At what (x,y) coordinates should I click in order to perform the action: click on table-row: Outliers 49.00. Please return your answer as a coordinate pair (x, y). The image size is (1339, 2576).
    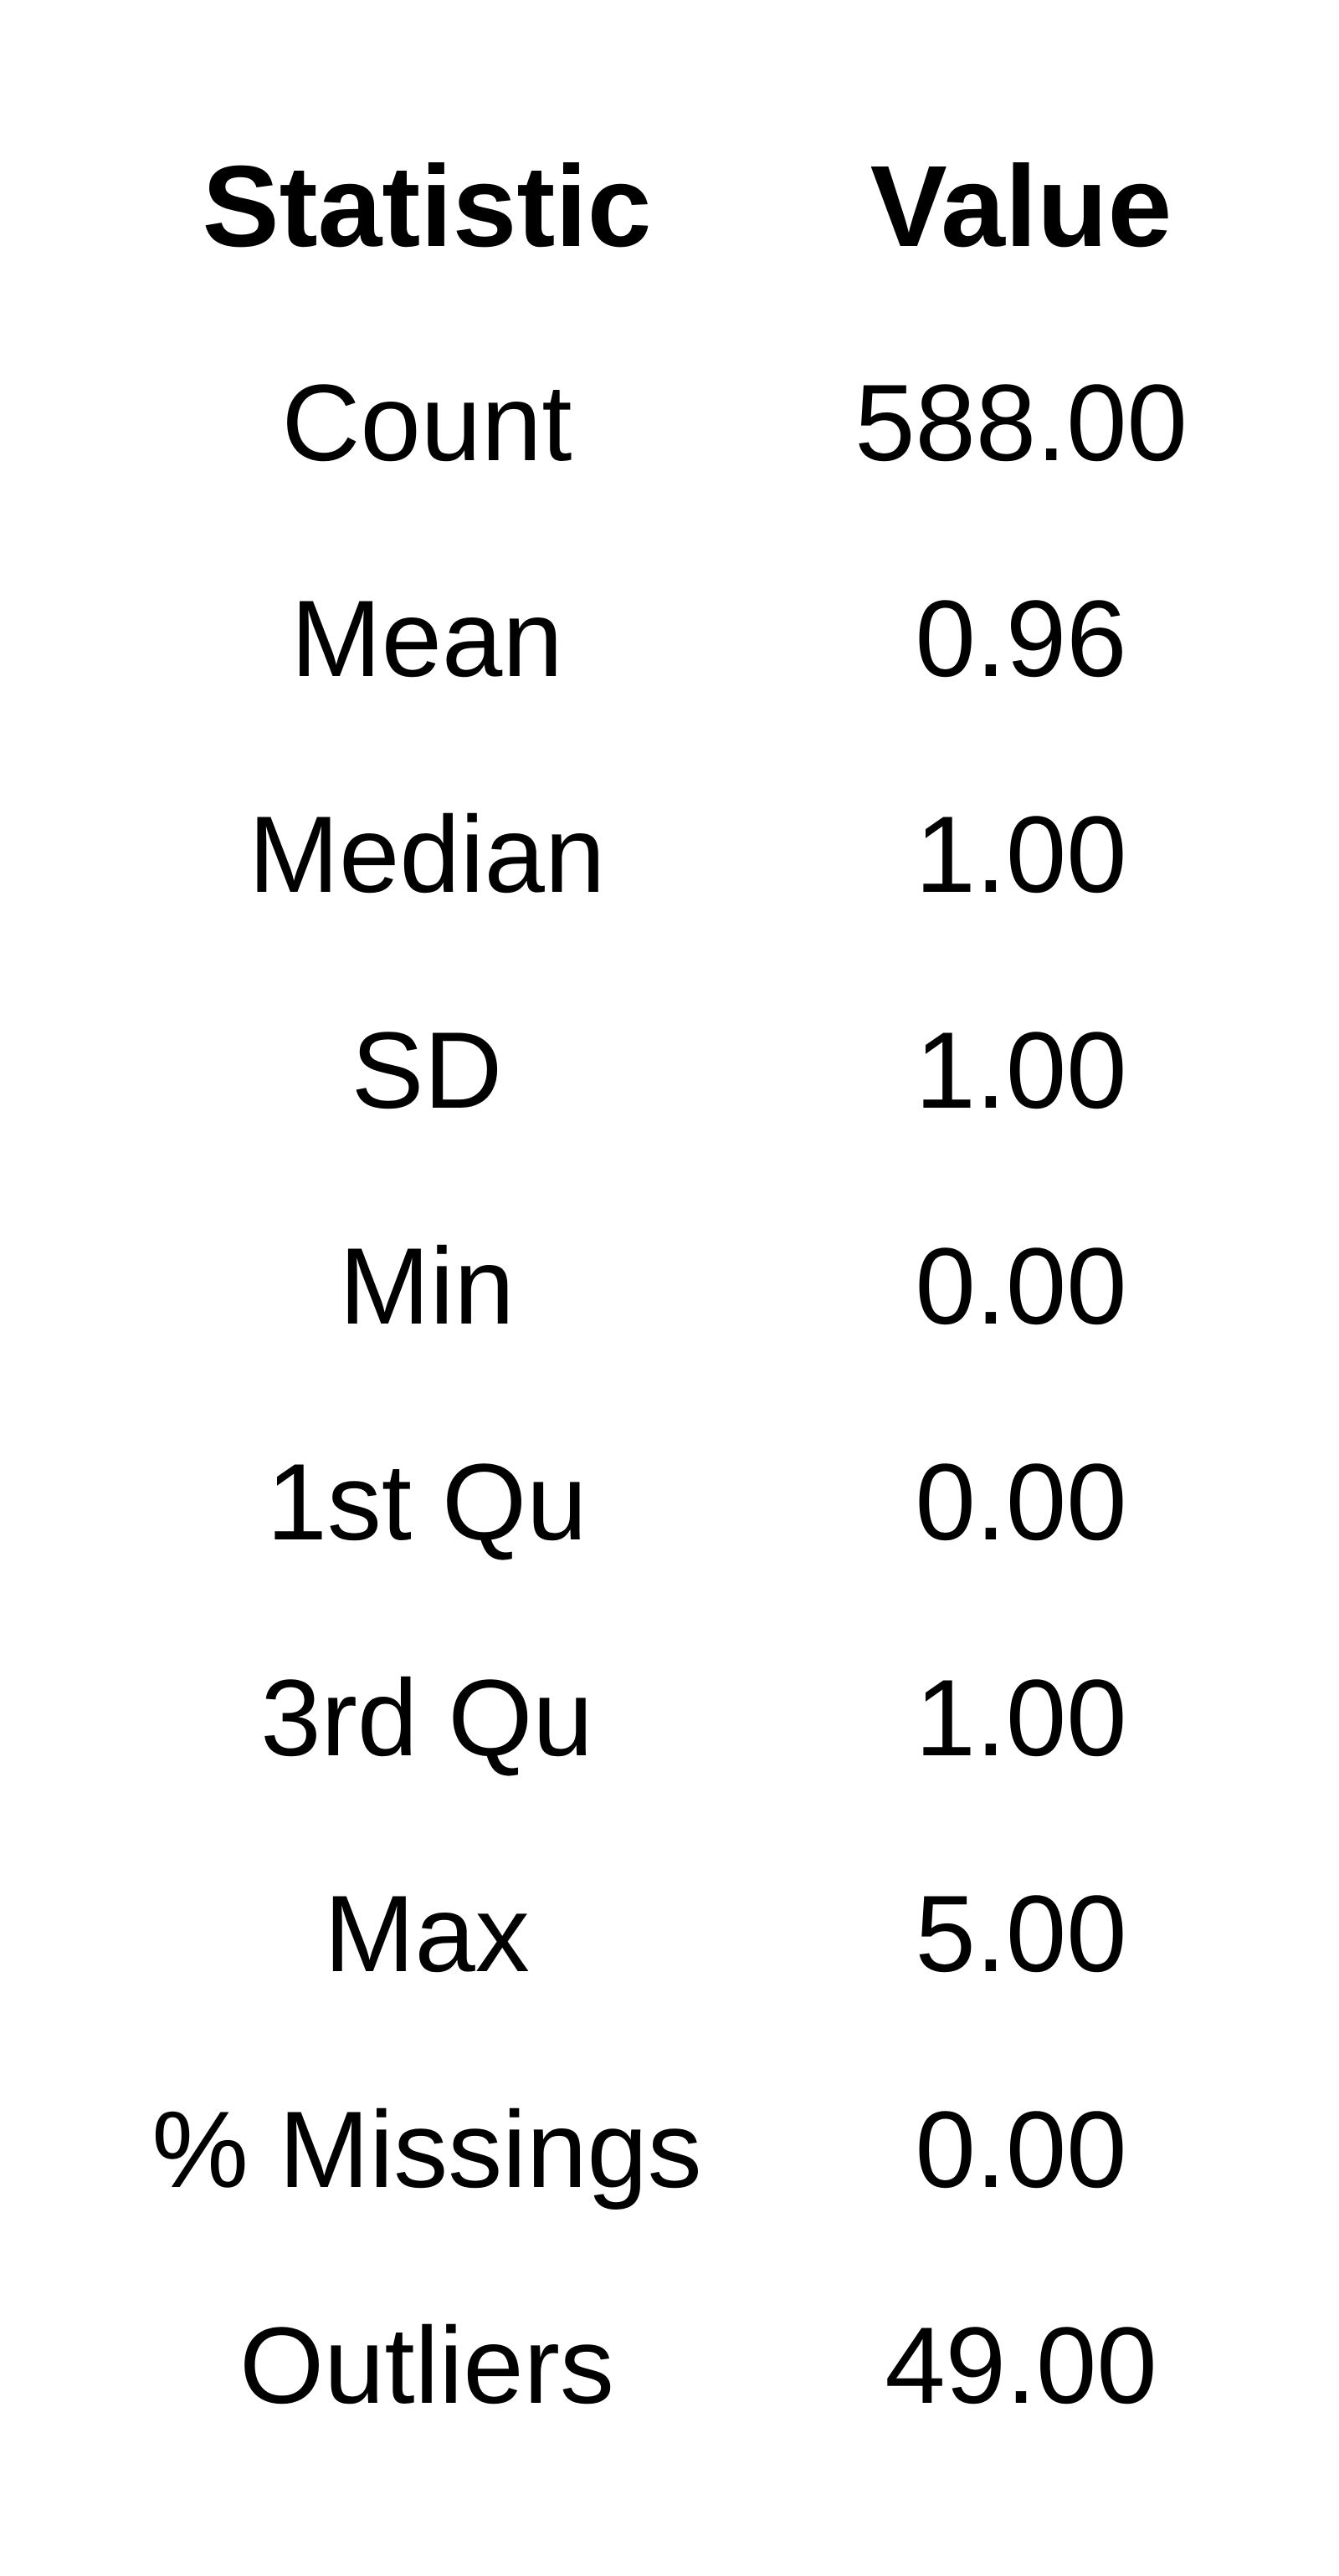
    Looking at the image, I should click on (669, 2365).